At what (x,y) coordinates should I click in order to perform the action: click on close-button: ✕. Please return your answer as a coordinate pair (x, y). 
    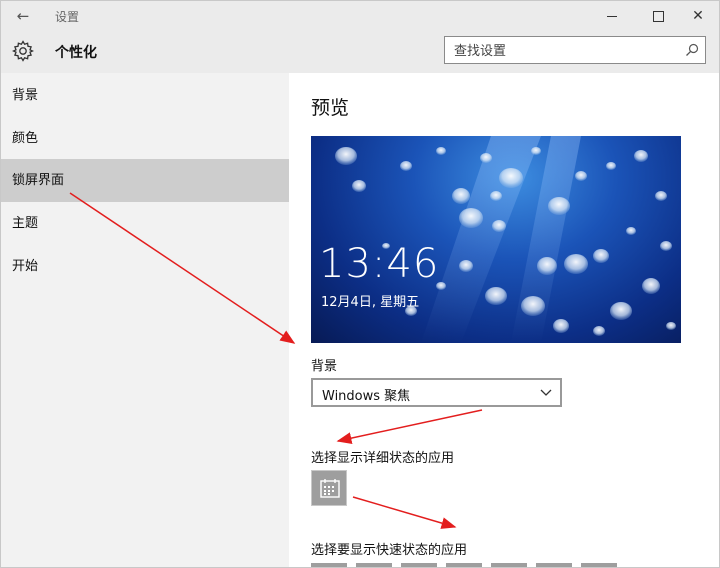
    Looking at the image, I should click on (698, 16).